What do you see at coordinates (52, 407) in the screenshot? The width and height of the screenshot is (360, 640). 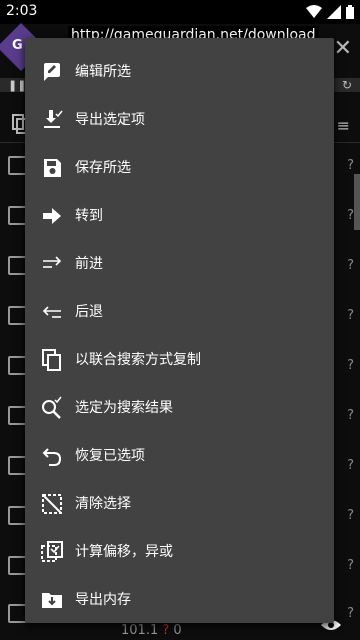 I see `search-check-icon` at bounding box center [52, 407].